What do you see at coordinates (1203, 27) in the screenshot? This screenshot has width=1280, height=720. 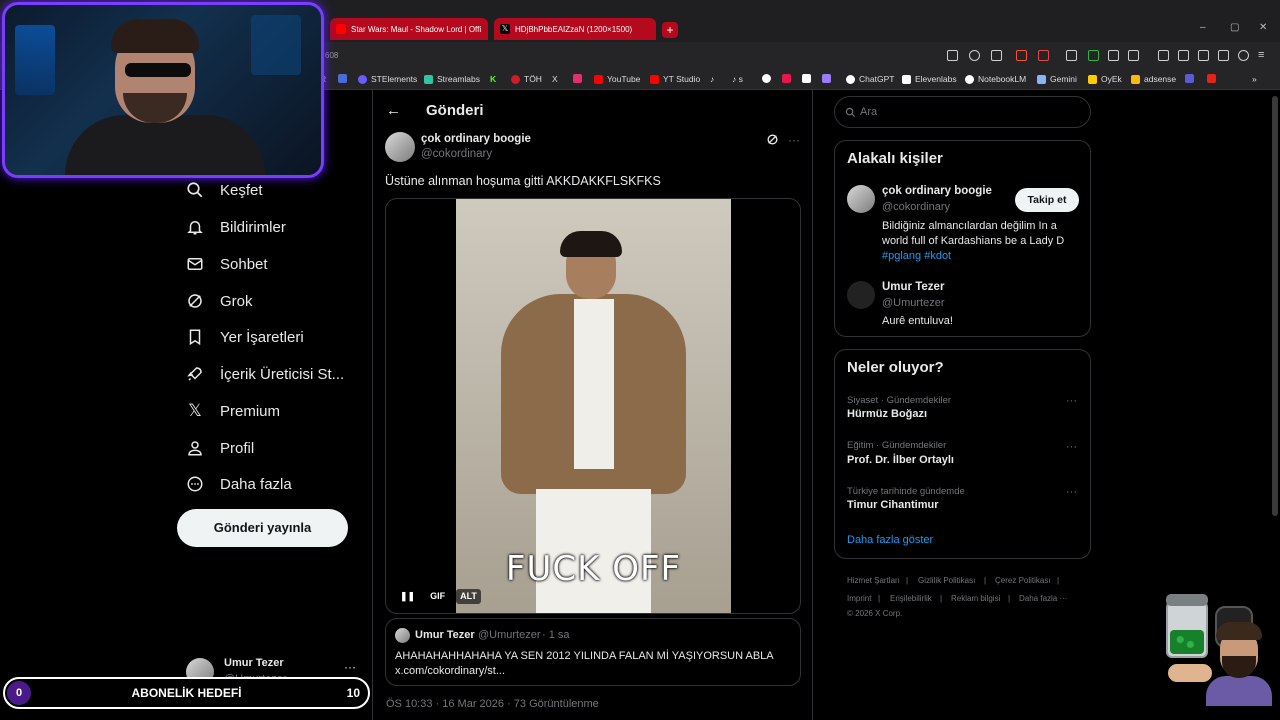 I see `minimize-button: –` at bounding box center [1203, 27].